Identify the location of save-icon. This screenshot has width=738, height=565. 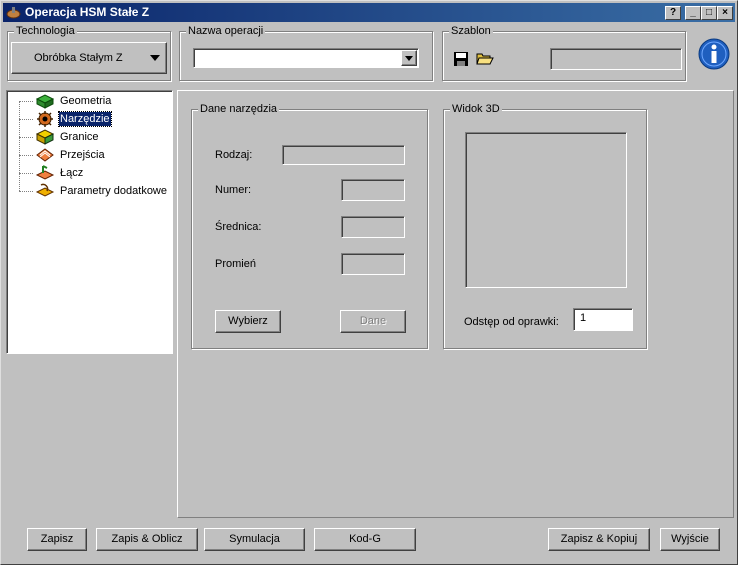
(461, 59).